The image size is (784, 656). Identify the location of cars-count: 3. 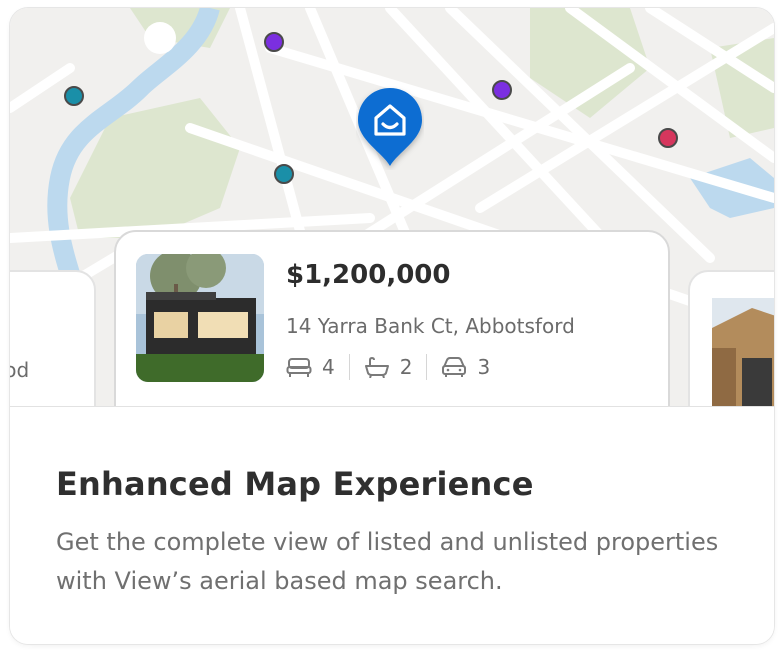
(484, 367).